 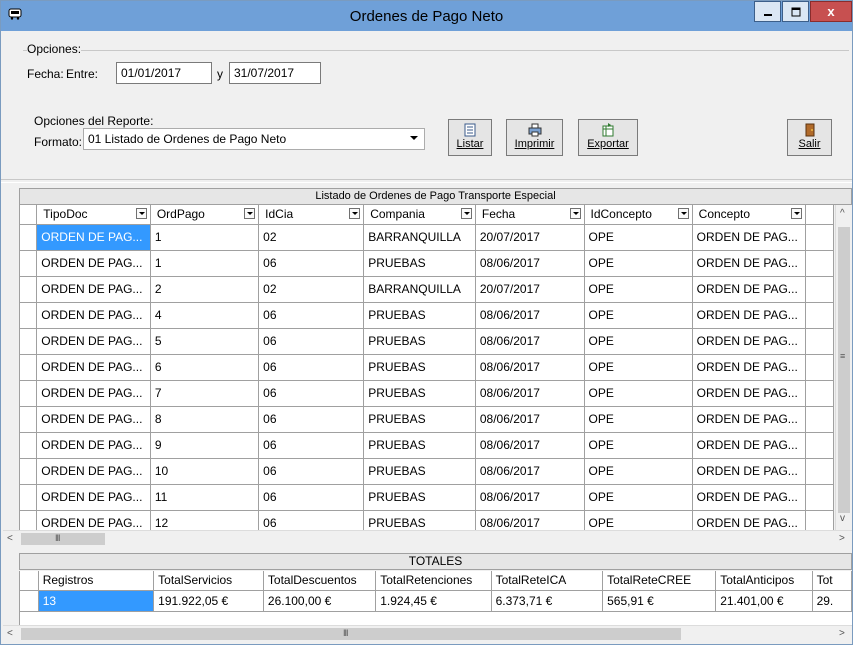 I want to click on formato-select: 01 Listado de Ordenes de Pago Neto, so click(x=254, y=139).